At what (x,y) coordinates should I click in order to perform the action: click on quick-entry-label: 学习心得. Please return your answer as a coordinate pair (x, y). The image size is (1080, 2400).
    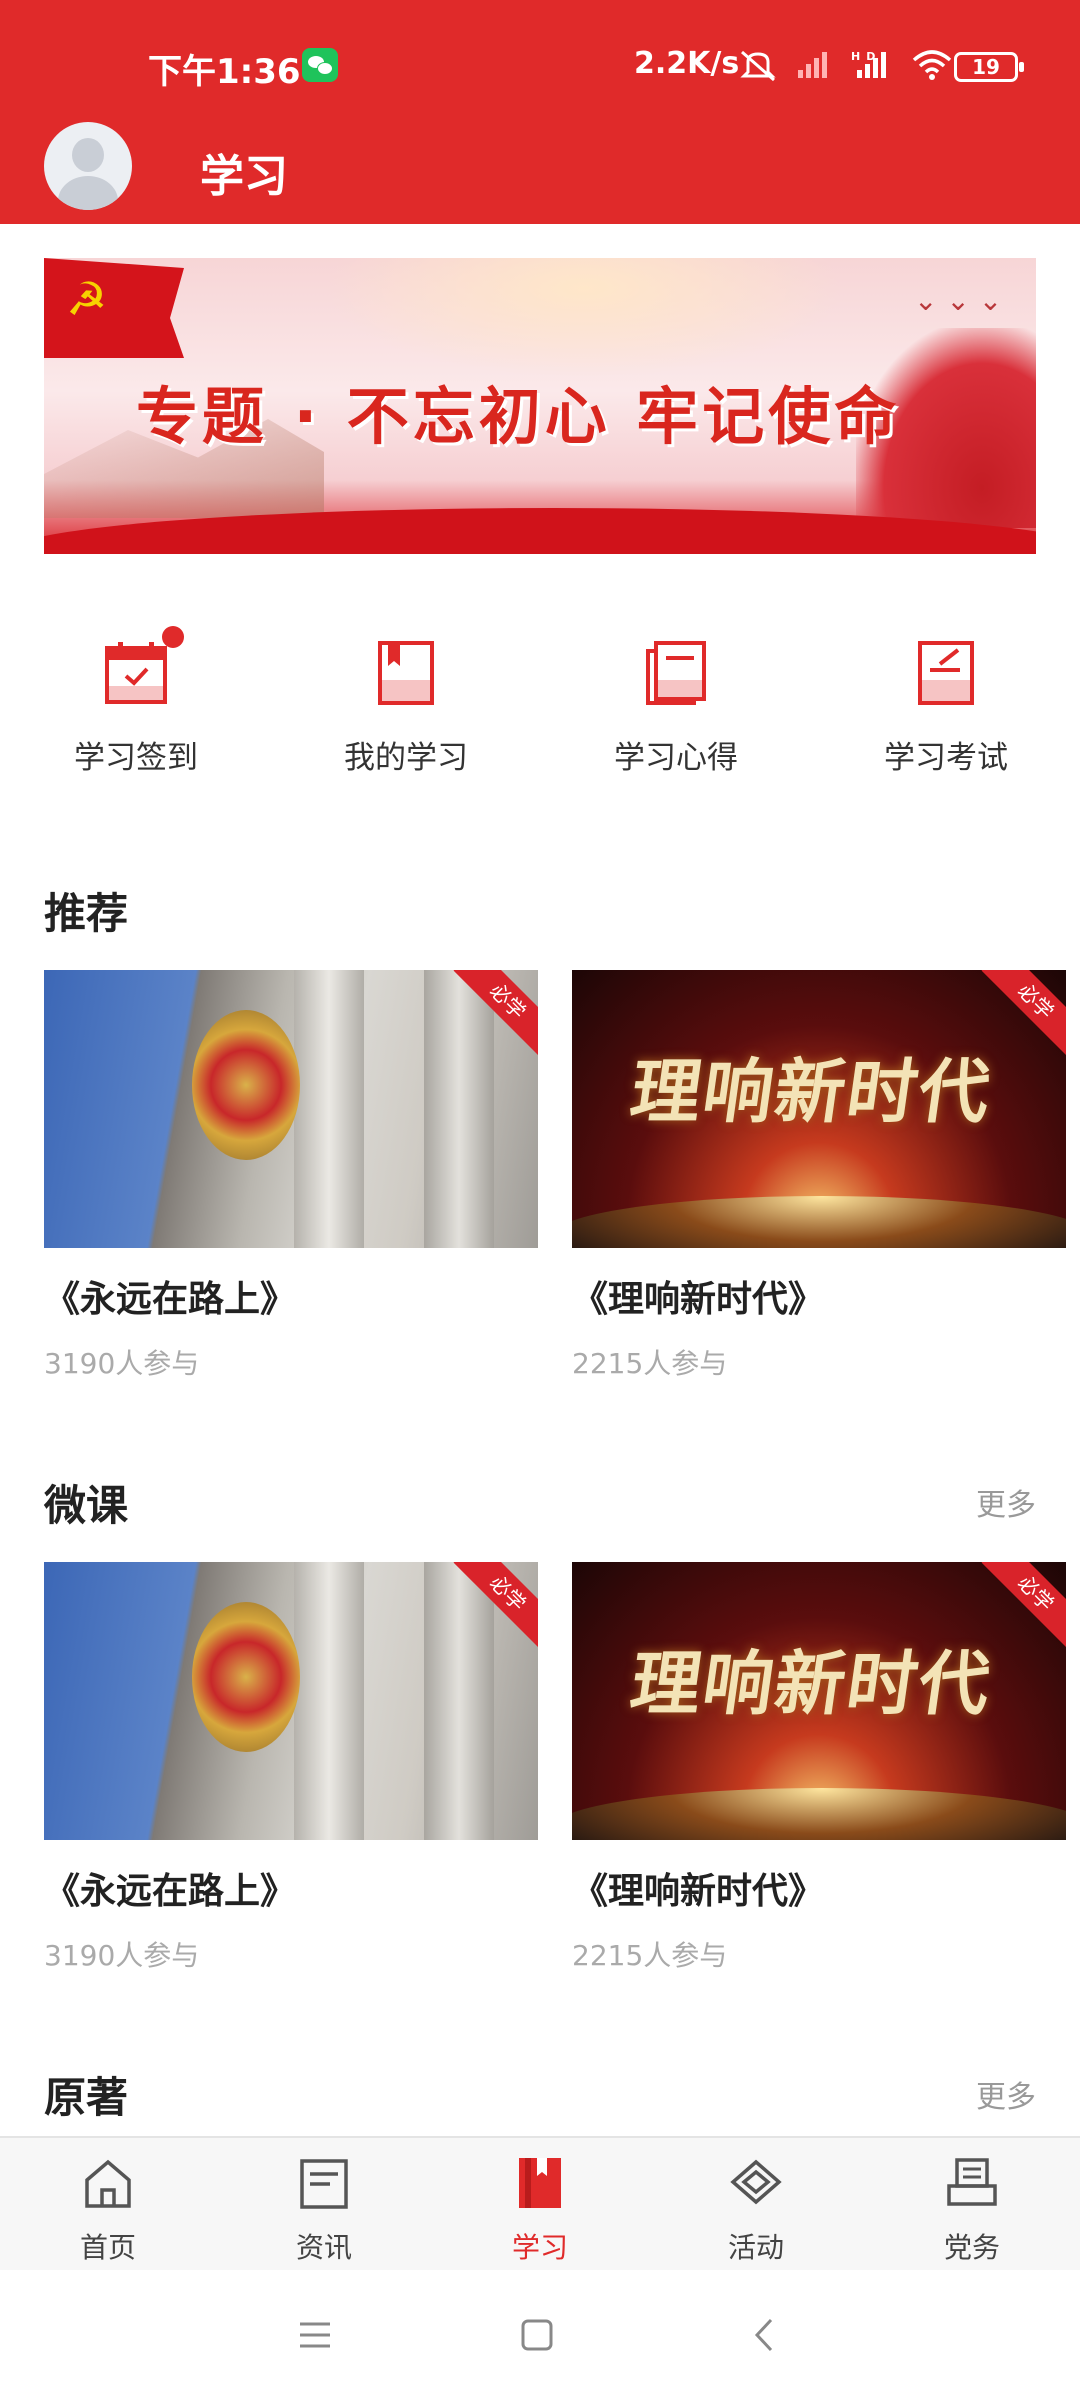
    Looking at the image, I should click on (676, 758).